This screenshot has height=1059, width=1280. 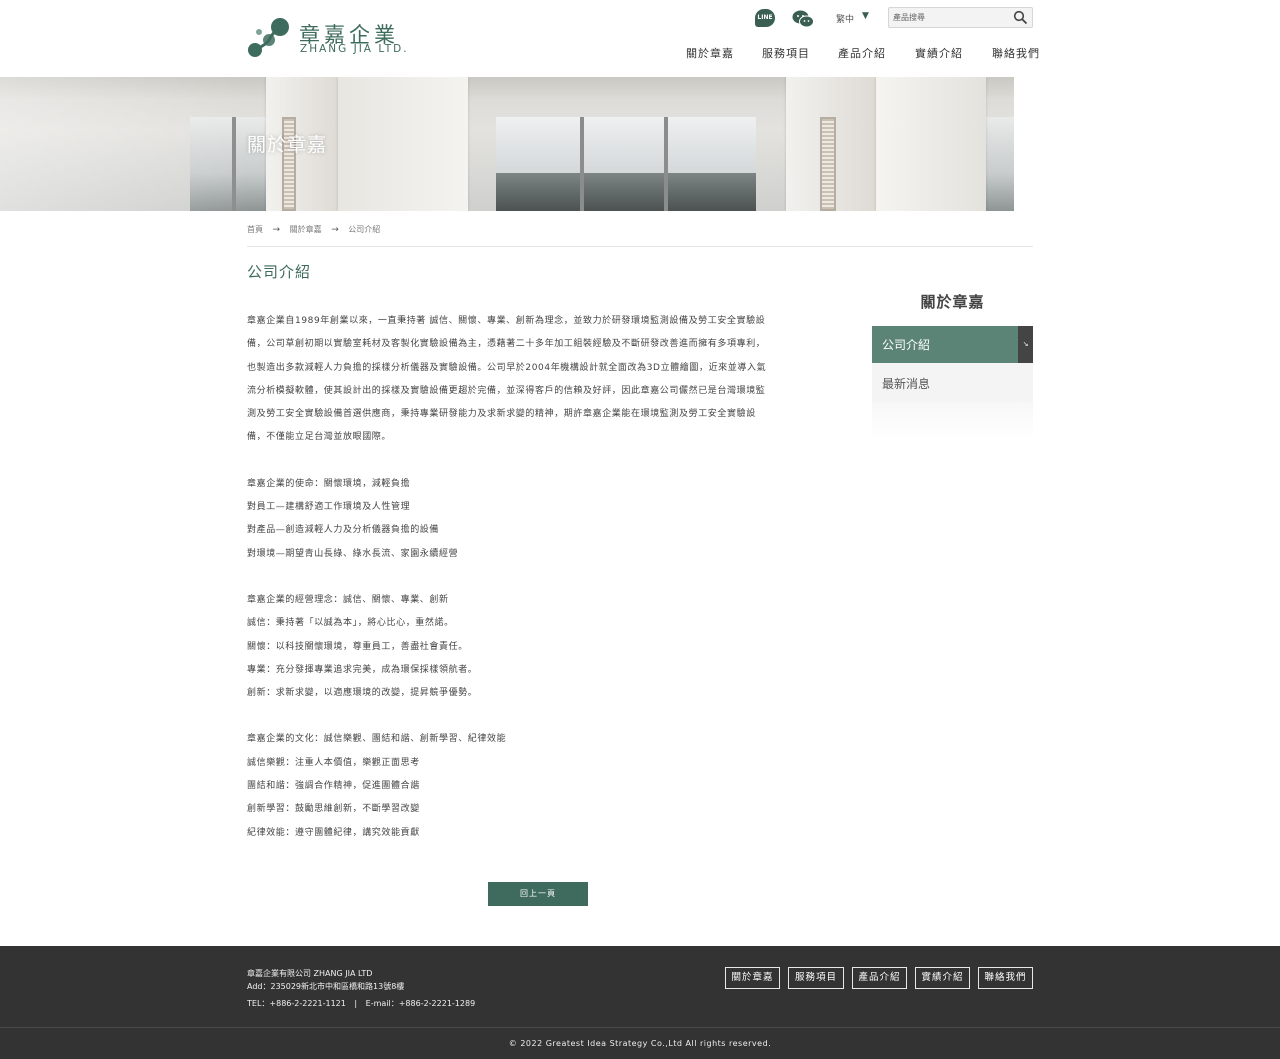 What do you see at coordinates (828, 164) in the screenshot?
I see `banner-cabinet-grille` at bounding box center [828, 164].